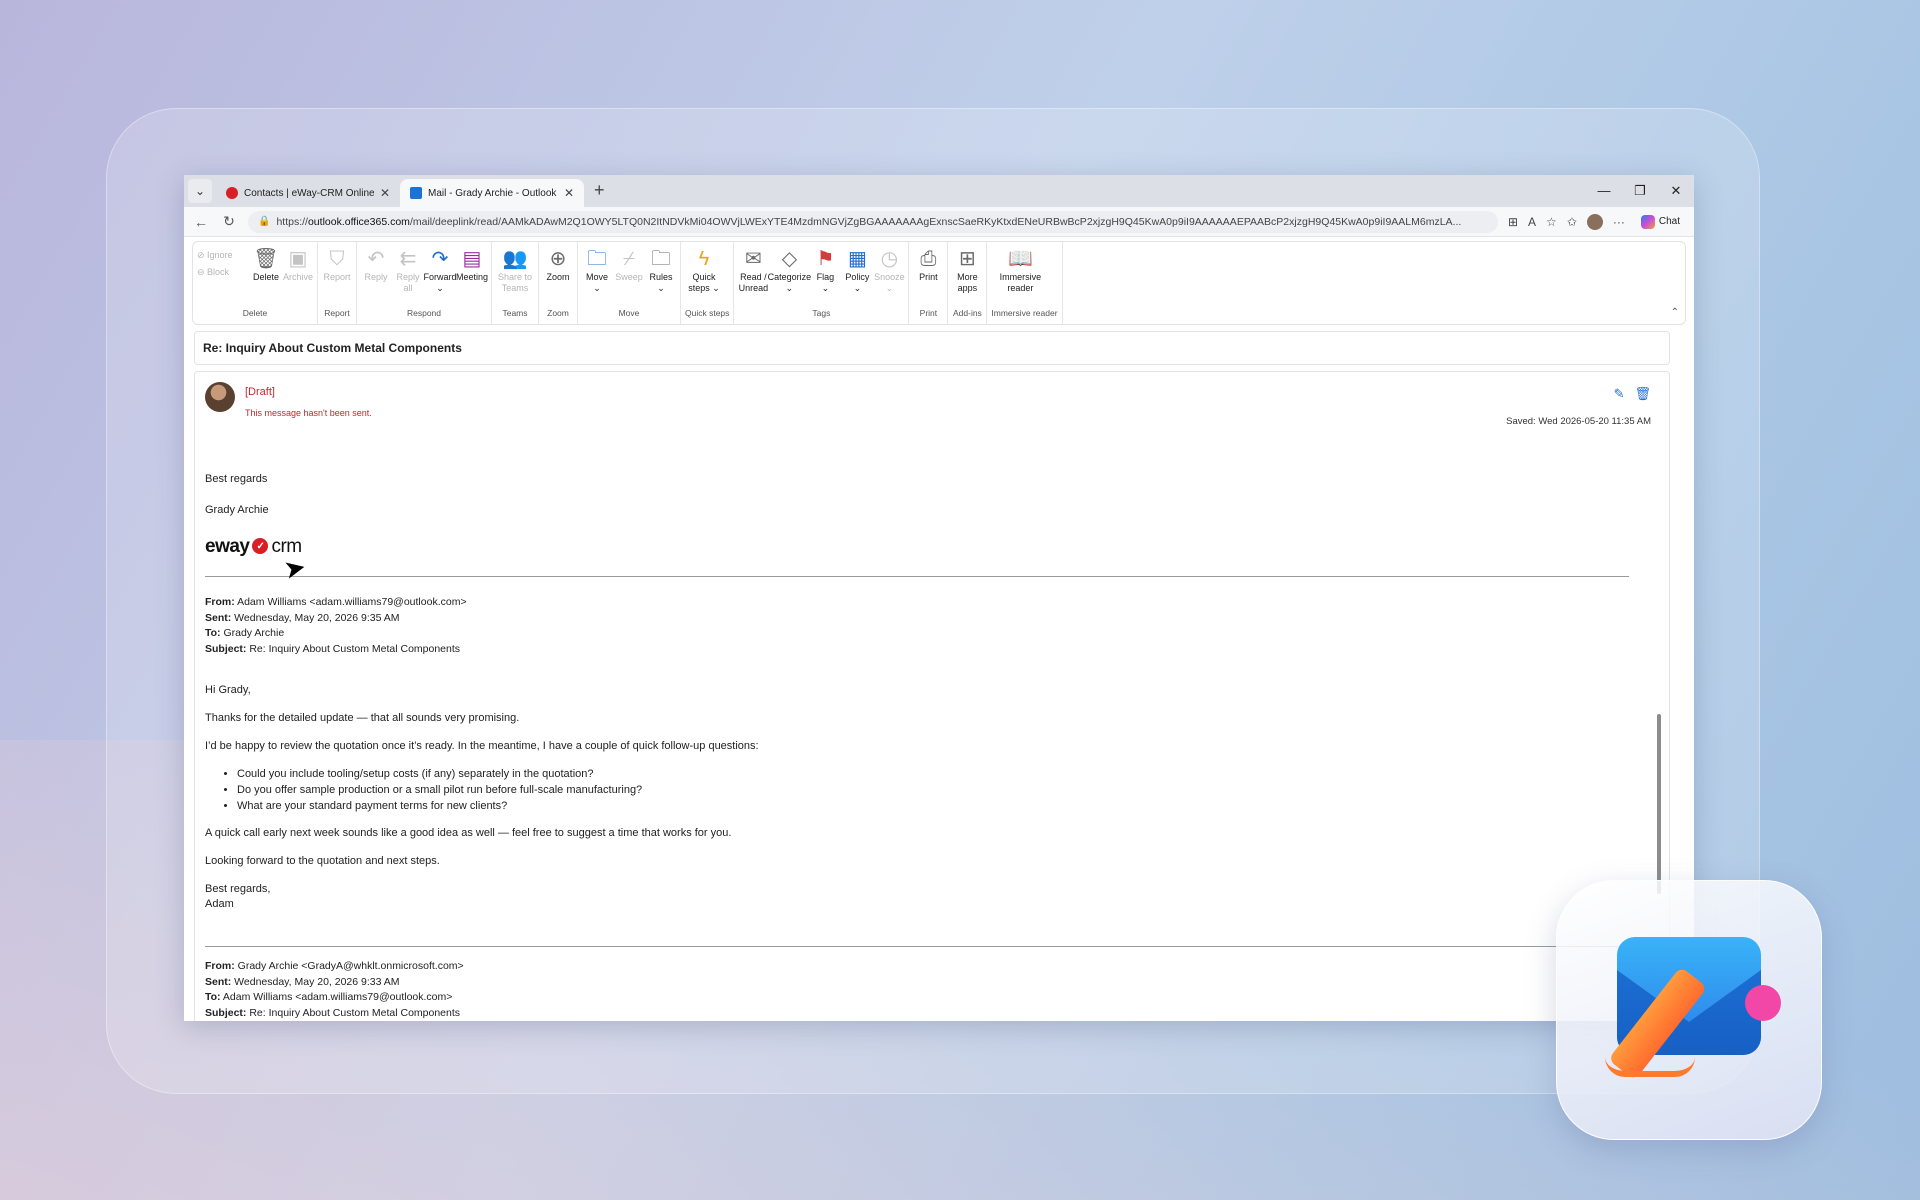  What do you see at coordinates (967, 259) in the screenshot?
I see `apps-grid-icon: ⊞` at bounding box center [967, 259].